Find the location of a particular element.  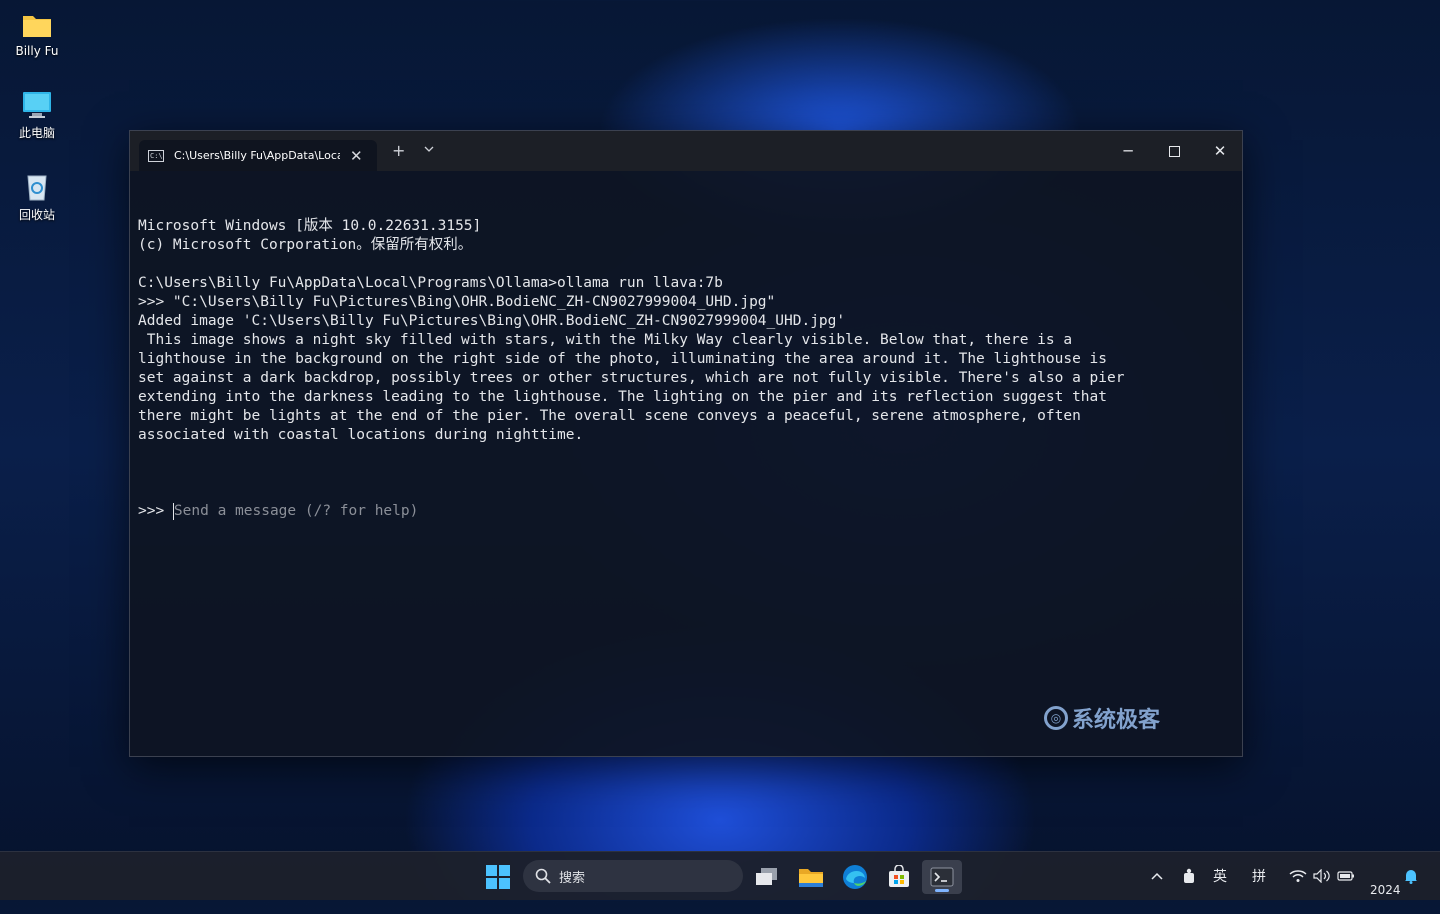

file-explorer-icon is located at coordinates (811, 878).